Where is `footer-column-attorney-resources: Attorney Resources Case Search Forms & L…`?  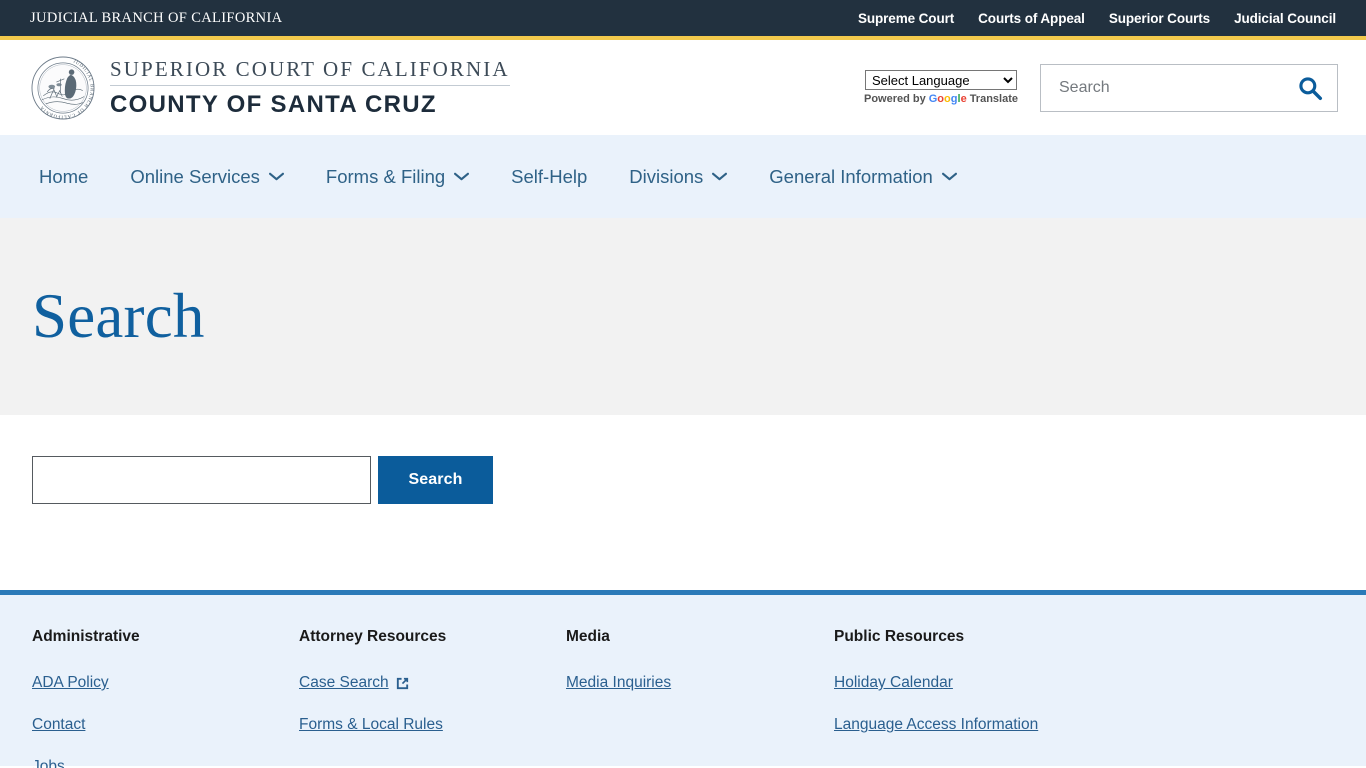
footer-column-attorney-resources: Attorney Resources Case Search Forms & L… is located at coordinates (432, 697).